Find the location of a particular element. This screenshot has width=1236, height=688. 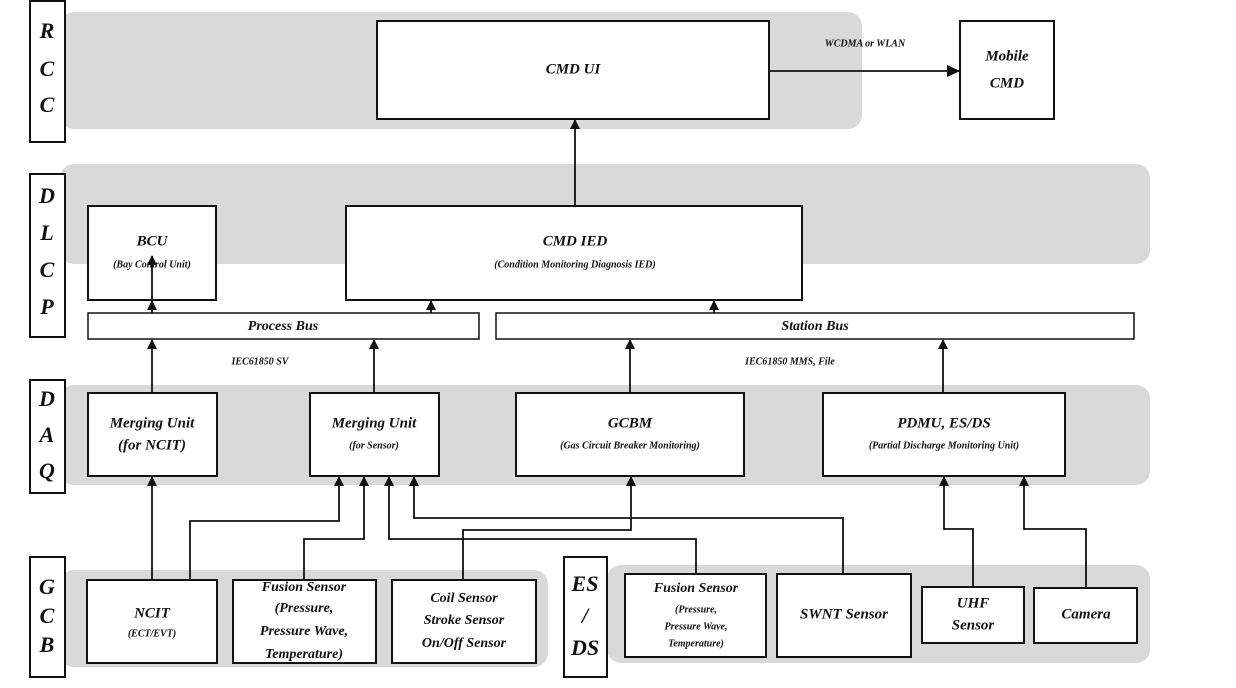

cmd-ui-label: CMD UI is located at coordinates (574, 69).